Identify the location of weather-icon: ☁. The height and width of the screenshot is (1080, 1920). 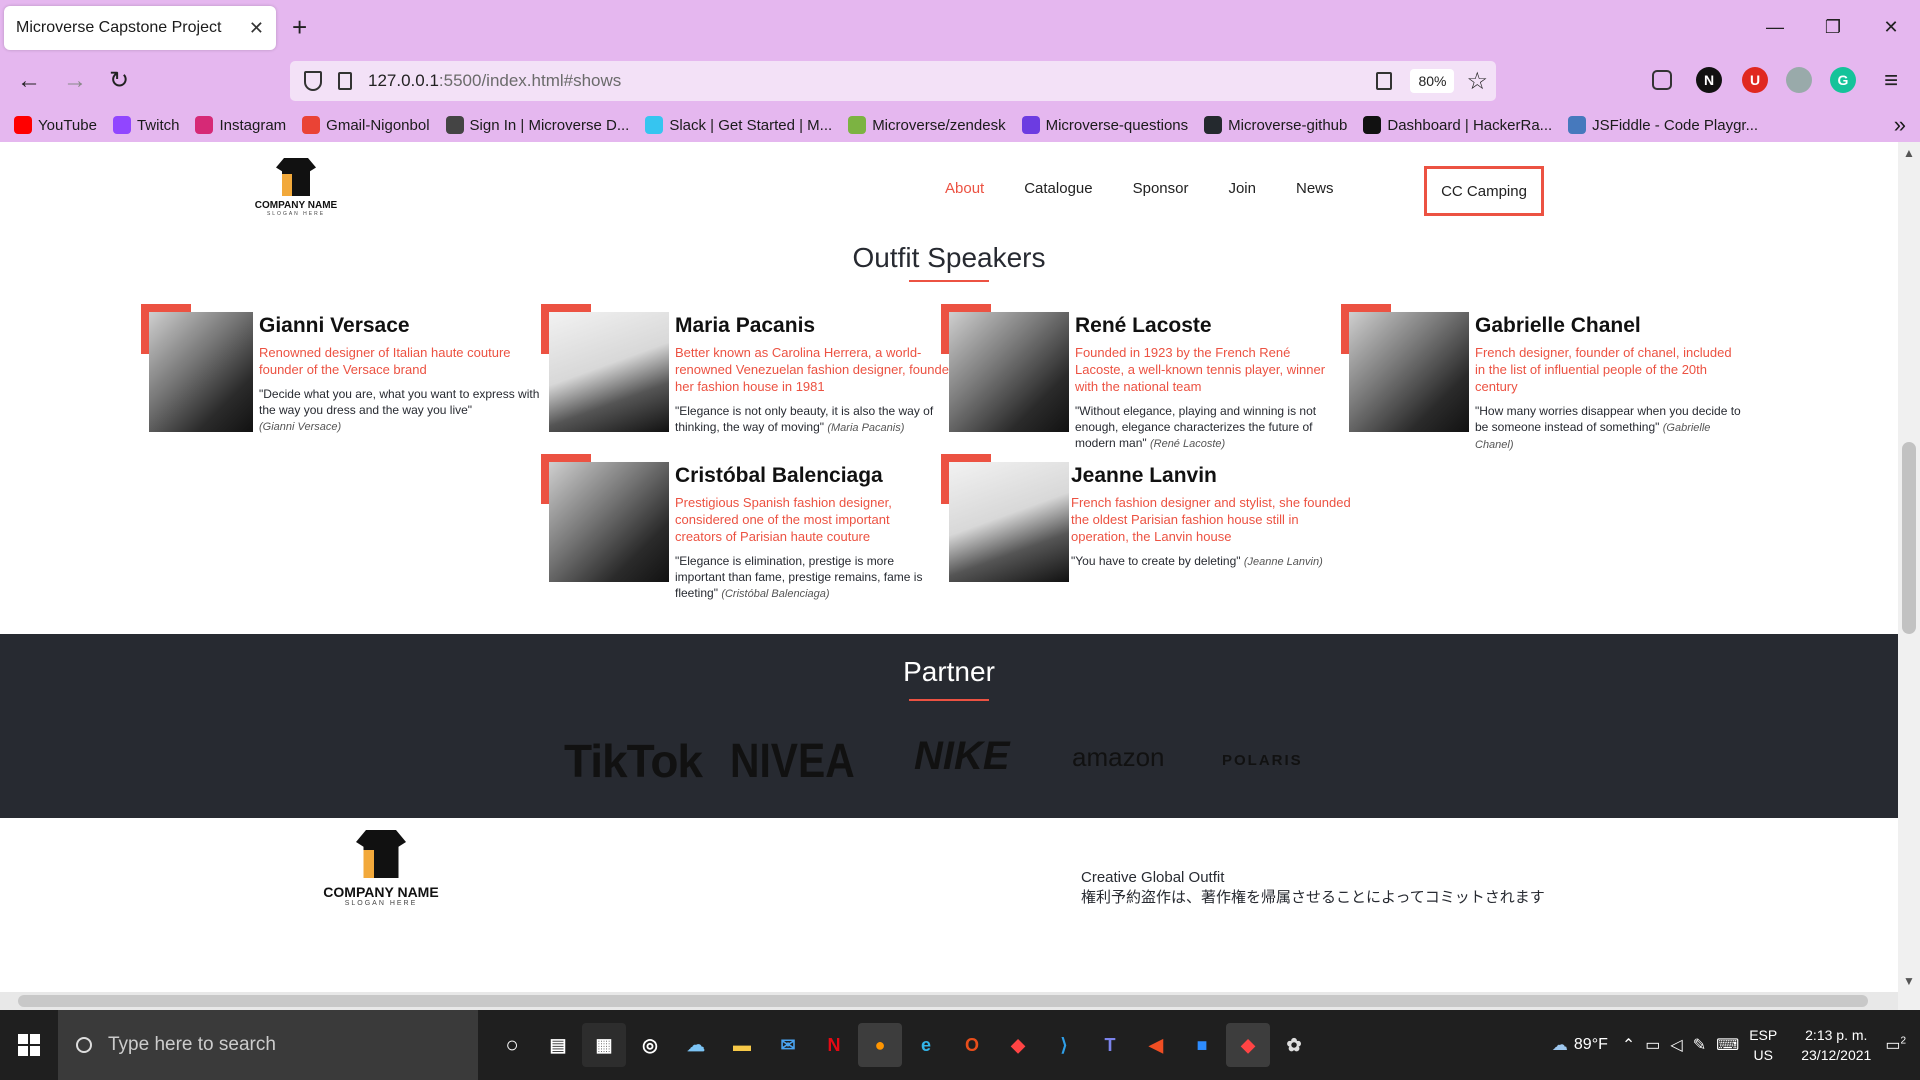
(1560, 1045).